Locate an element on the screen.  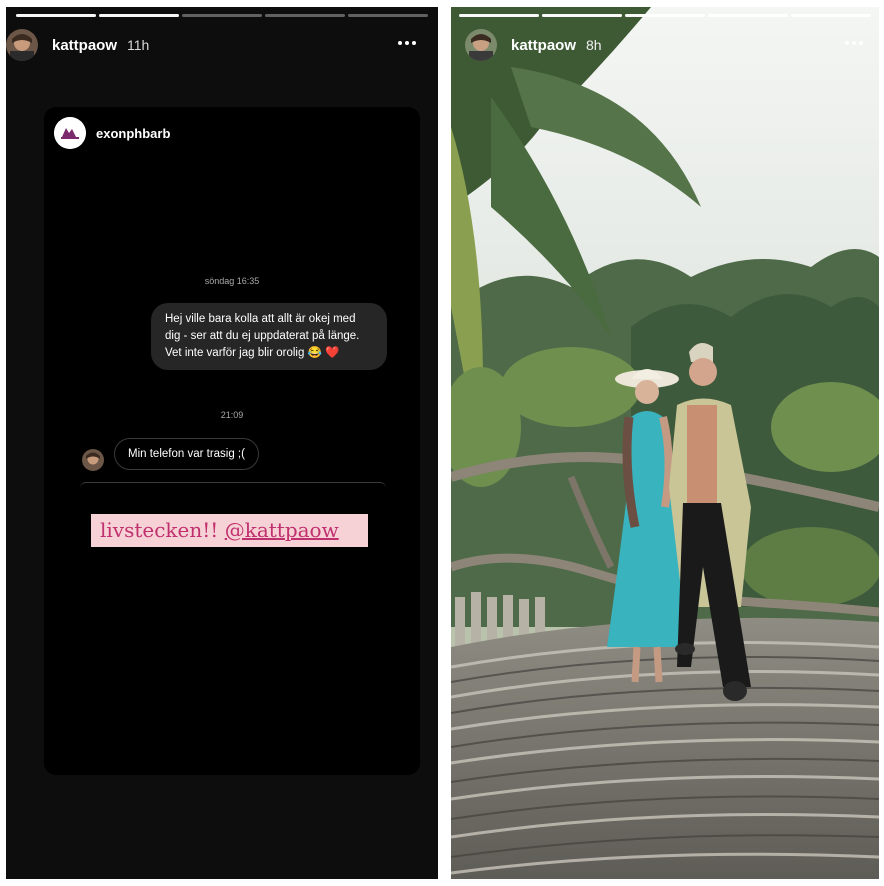
text-sticker: livstecken!! @kattpaow is located at coordinates (229, 530).